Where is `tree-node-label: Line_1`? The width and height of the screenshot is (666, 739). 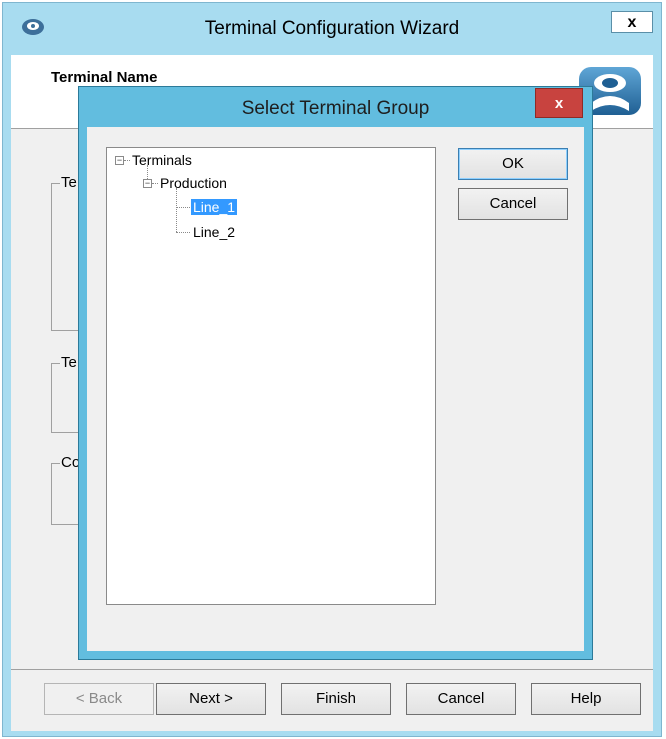 tree-node-label: Line_1 is located at coordinates (214, 207).